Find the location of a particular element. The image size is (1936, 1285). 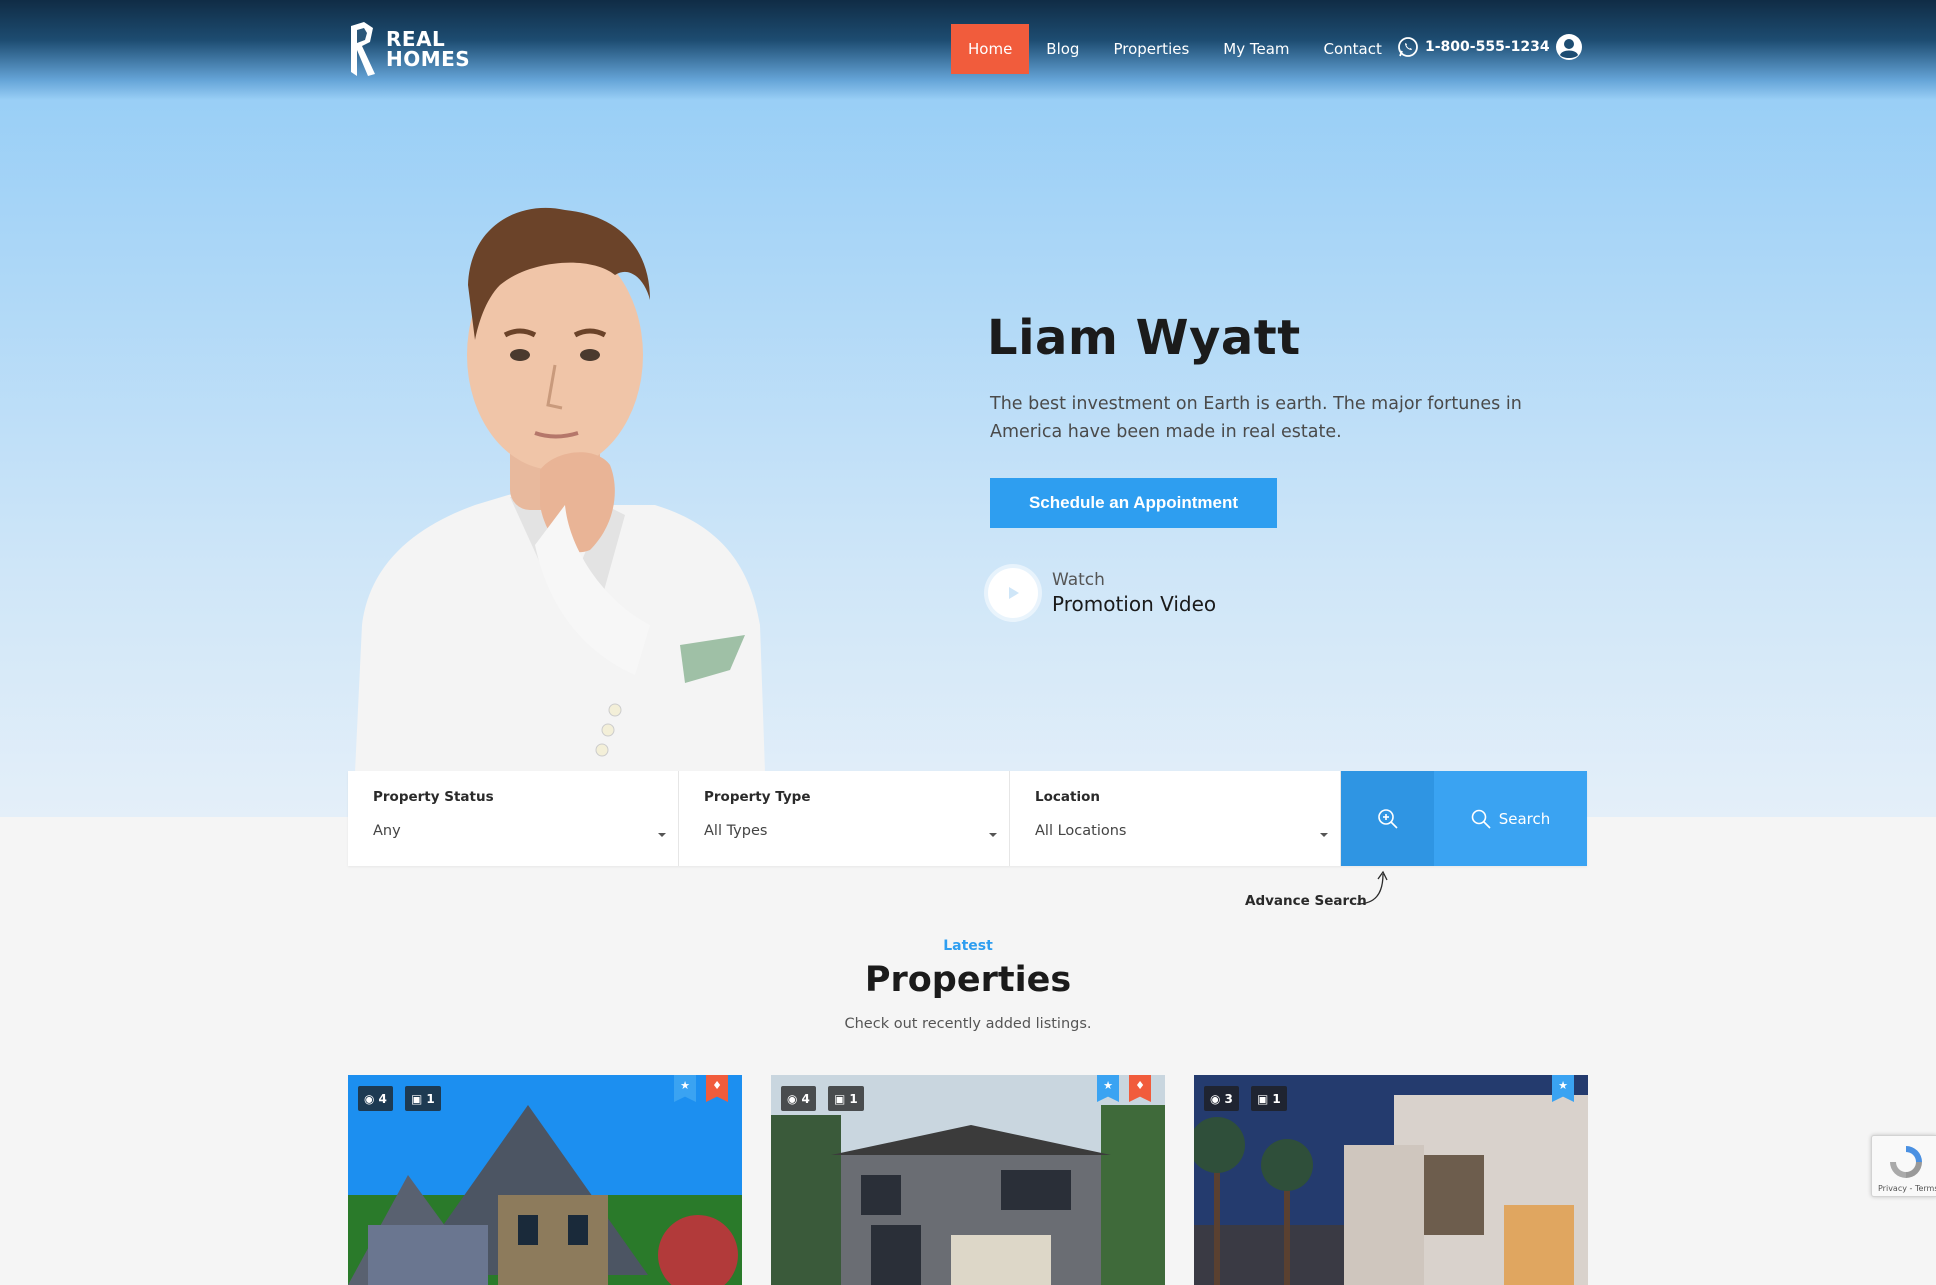

recaptcha-badge: Privacy - Terms is located at coordinates (1903, 1166).